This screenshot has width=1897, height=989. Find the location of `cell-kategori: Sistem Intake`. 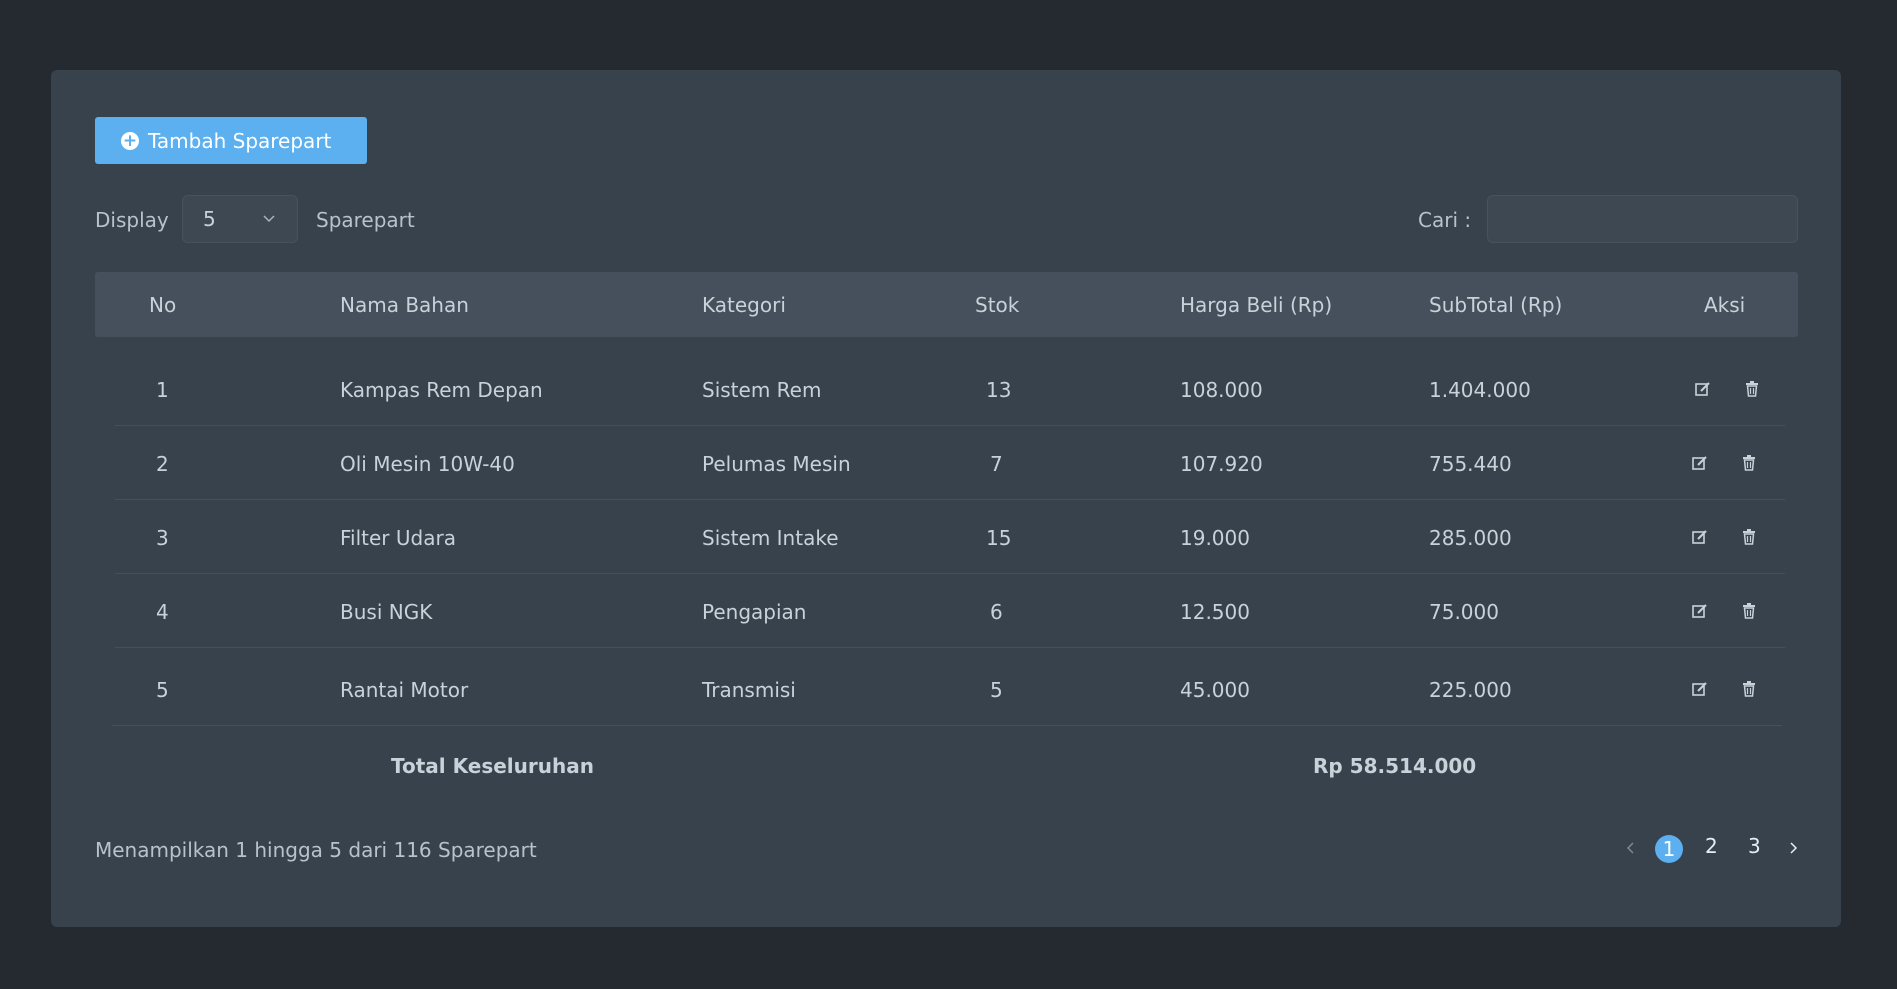

cell-kategori: Sistem Intake is located at coordinates (770, 538).